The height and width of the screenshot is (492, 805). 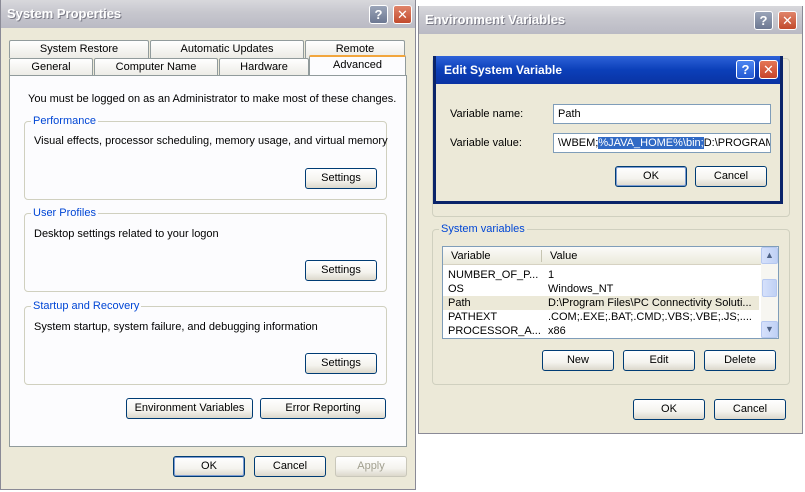 I want to click on startup-recovery-settings-button: Settings, so click(x=341, y=363).